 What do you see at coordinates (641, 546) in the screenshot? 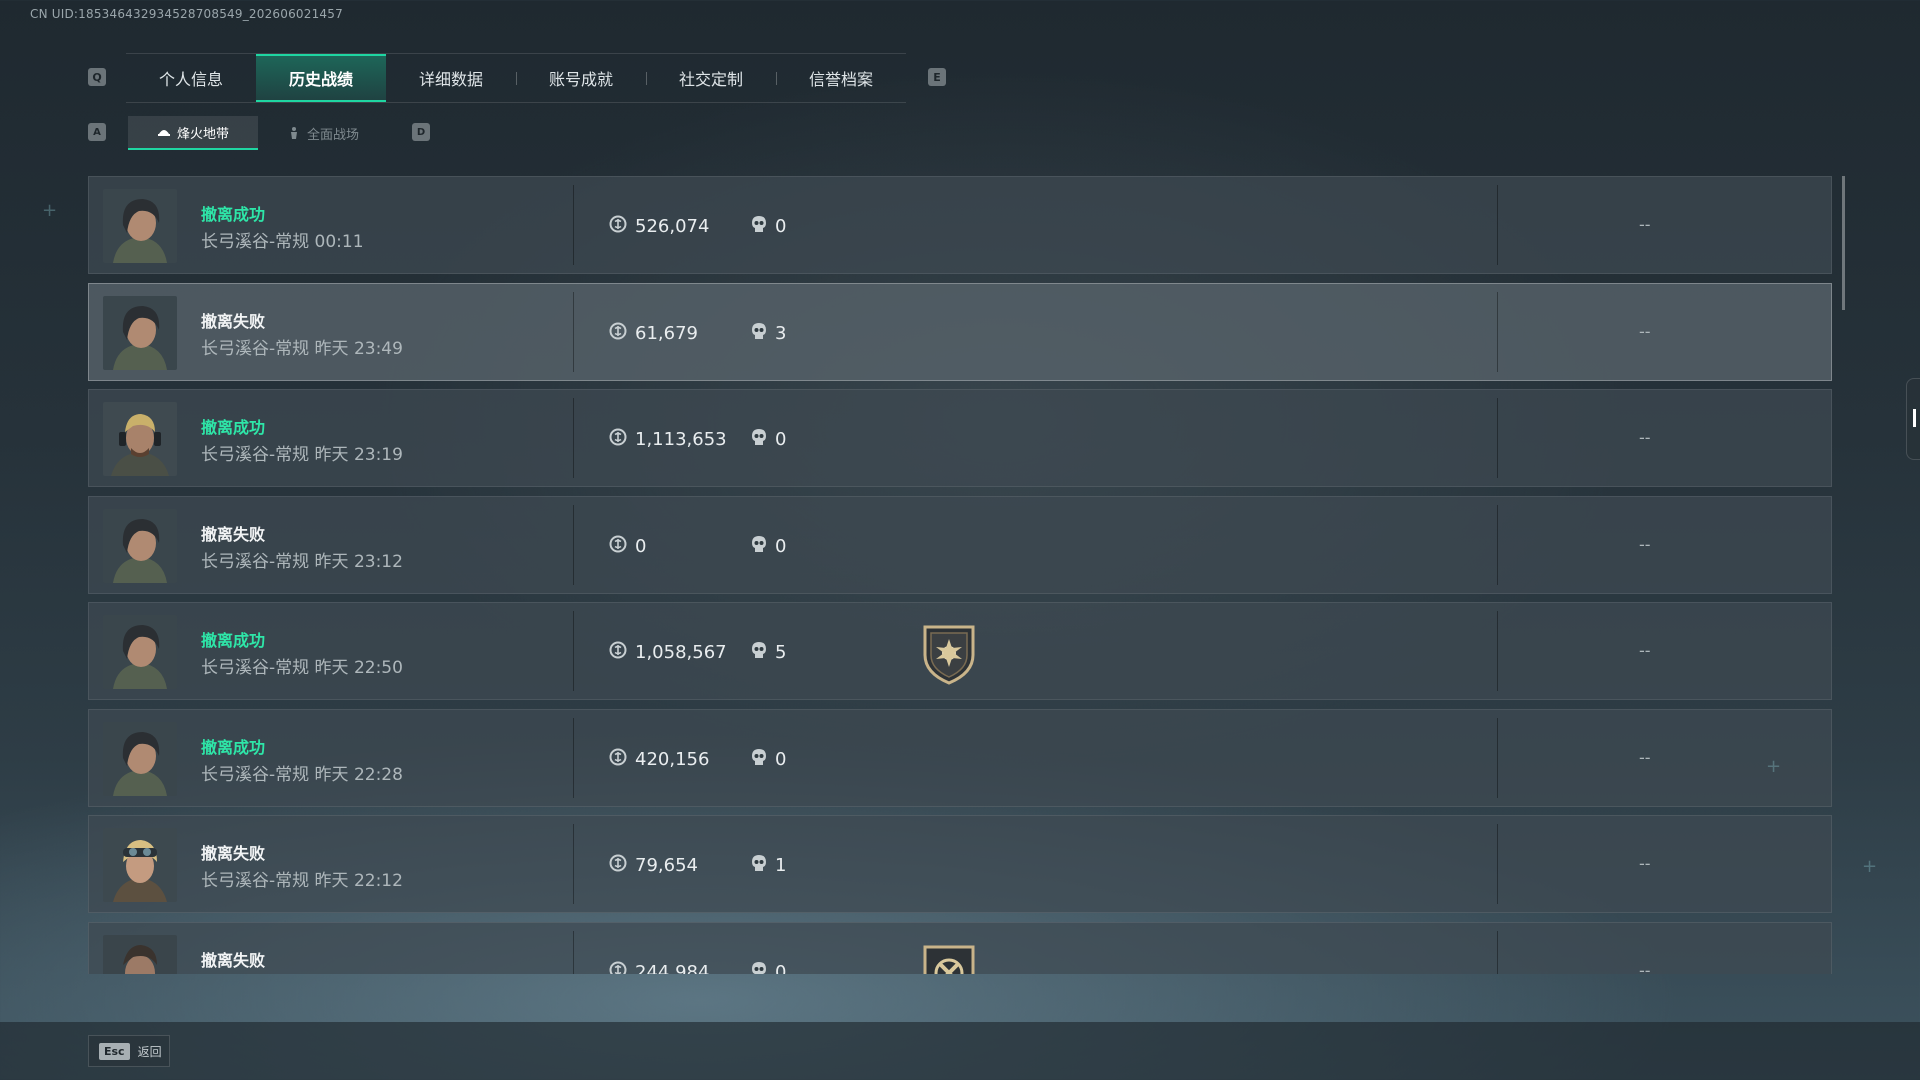
I see `value-amount: 0` at bounding box center [641, 546].